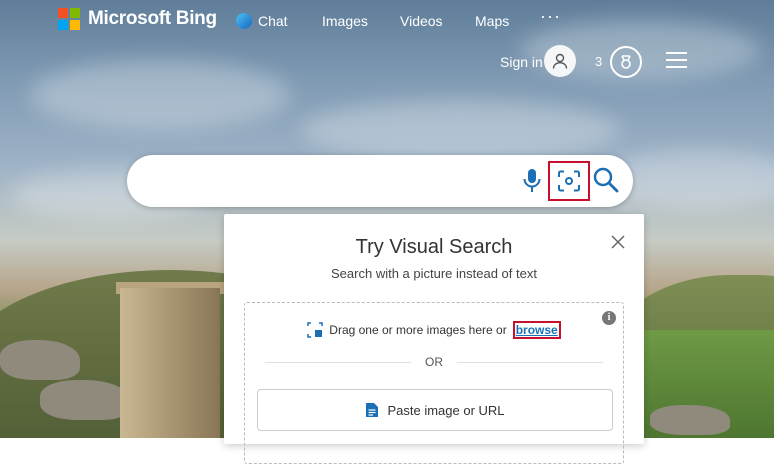 The width and height of the screenshot is (774, 464). Describe the element at coordinates (244, 21) in the screenshot. I see `bing-chat-icon` at that location.